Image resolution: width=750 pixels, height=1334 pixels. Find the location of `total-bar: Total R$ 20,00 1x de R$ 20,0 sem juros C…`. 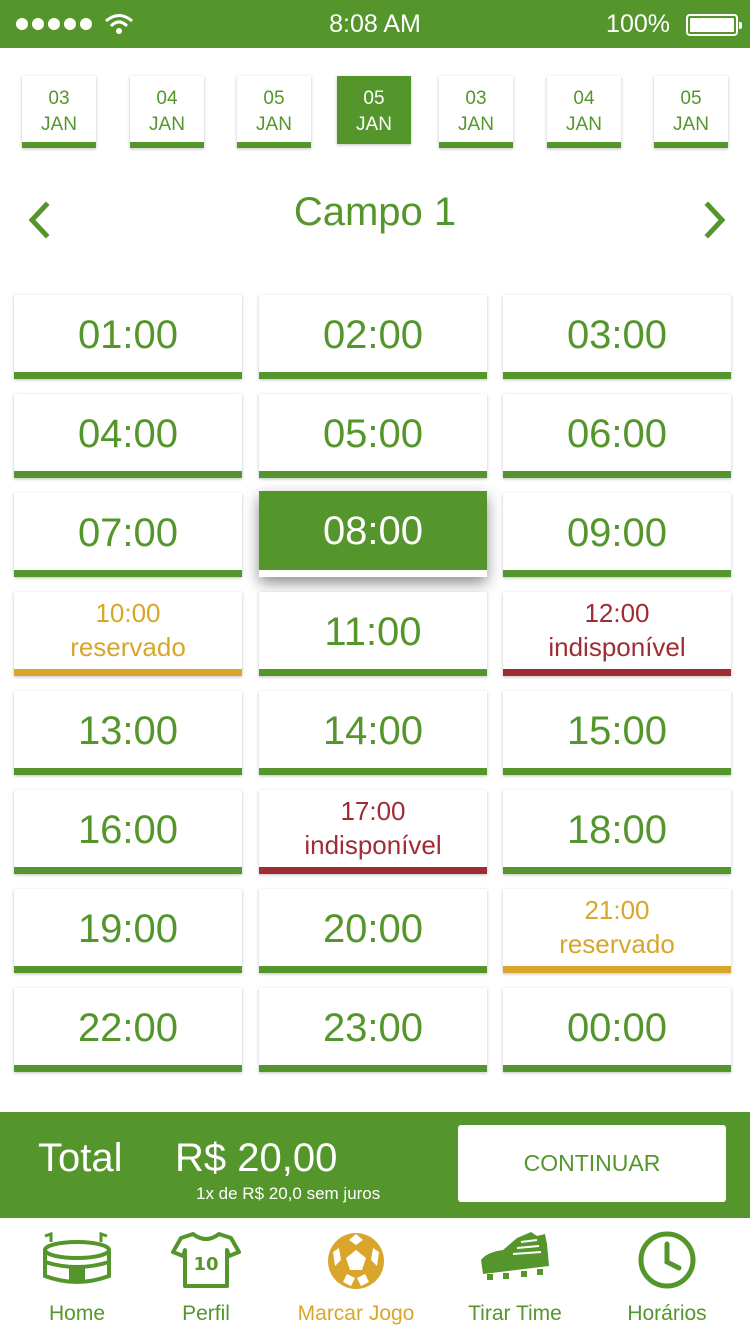

total-bar: Total R$ 20,00 1x de R$ 20,0 sem juros C… is located at coordinates (375, 1165).